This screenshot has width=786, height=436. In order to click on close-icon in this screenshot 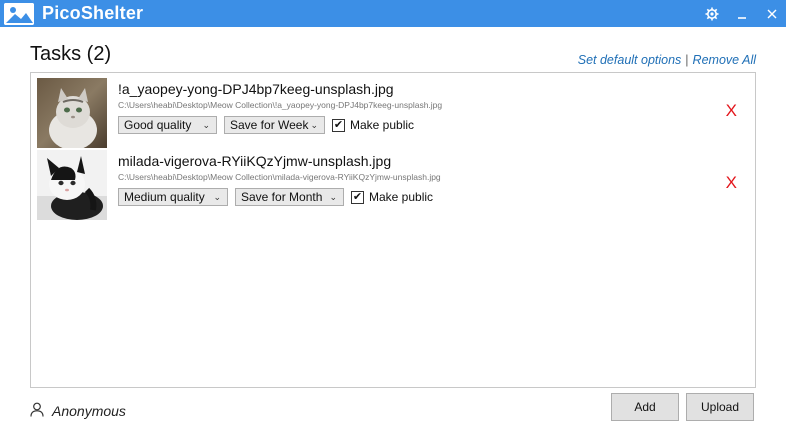, I will do `click(772, 14)`.